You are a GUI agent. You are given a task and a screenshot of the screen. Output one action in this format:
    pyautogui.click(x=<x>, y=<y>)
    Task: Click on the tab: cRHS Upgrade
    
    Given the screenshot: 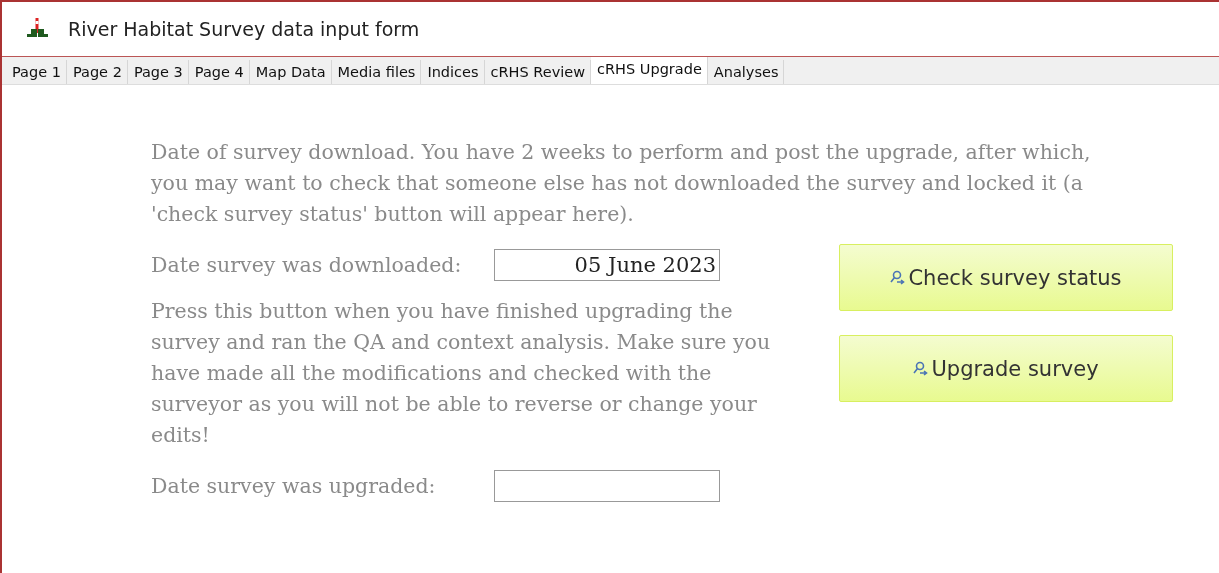 What is the action you would take?
    pyautogui.click(x=649, y=70)
    